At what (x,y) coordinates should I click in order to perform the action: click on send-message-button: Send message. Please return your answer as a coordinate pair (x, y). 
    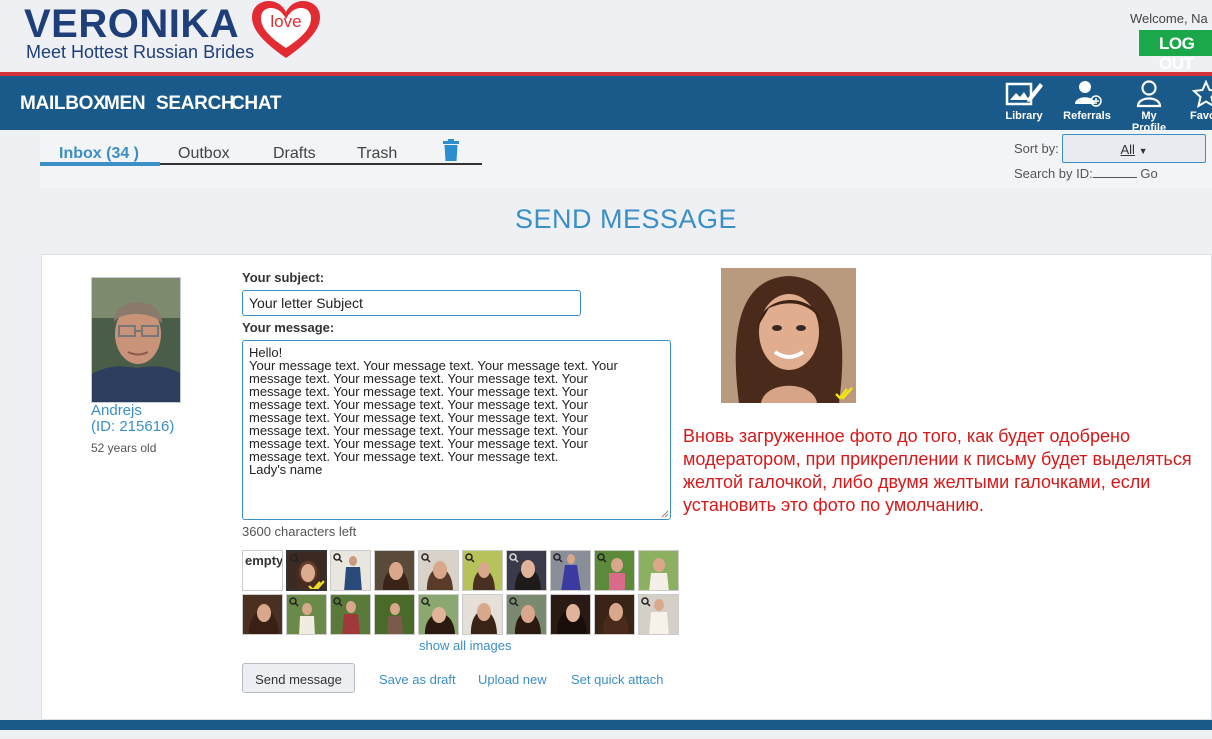
    Looking at the image, I should click on (298, 678).